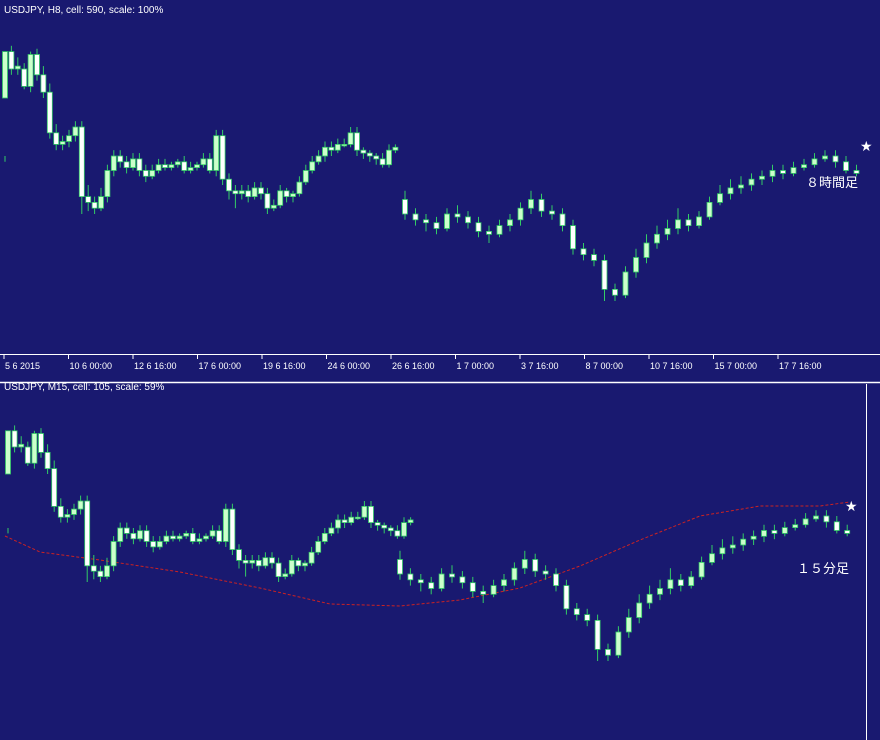  I want to click on x-tick-label: 24 6 00:00, so click(349, 366).